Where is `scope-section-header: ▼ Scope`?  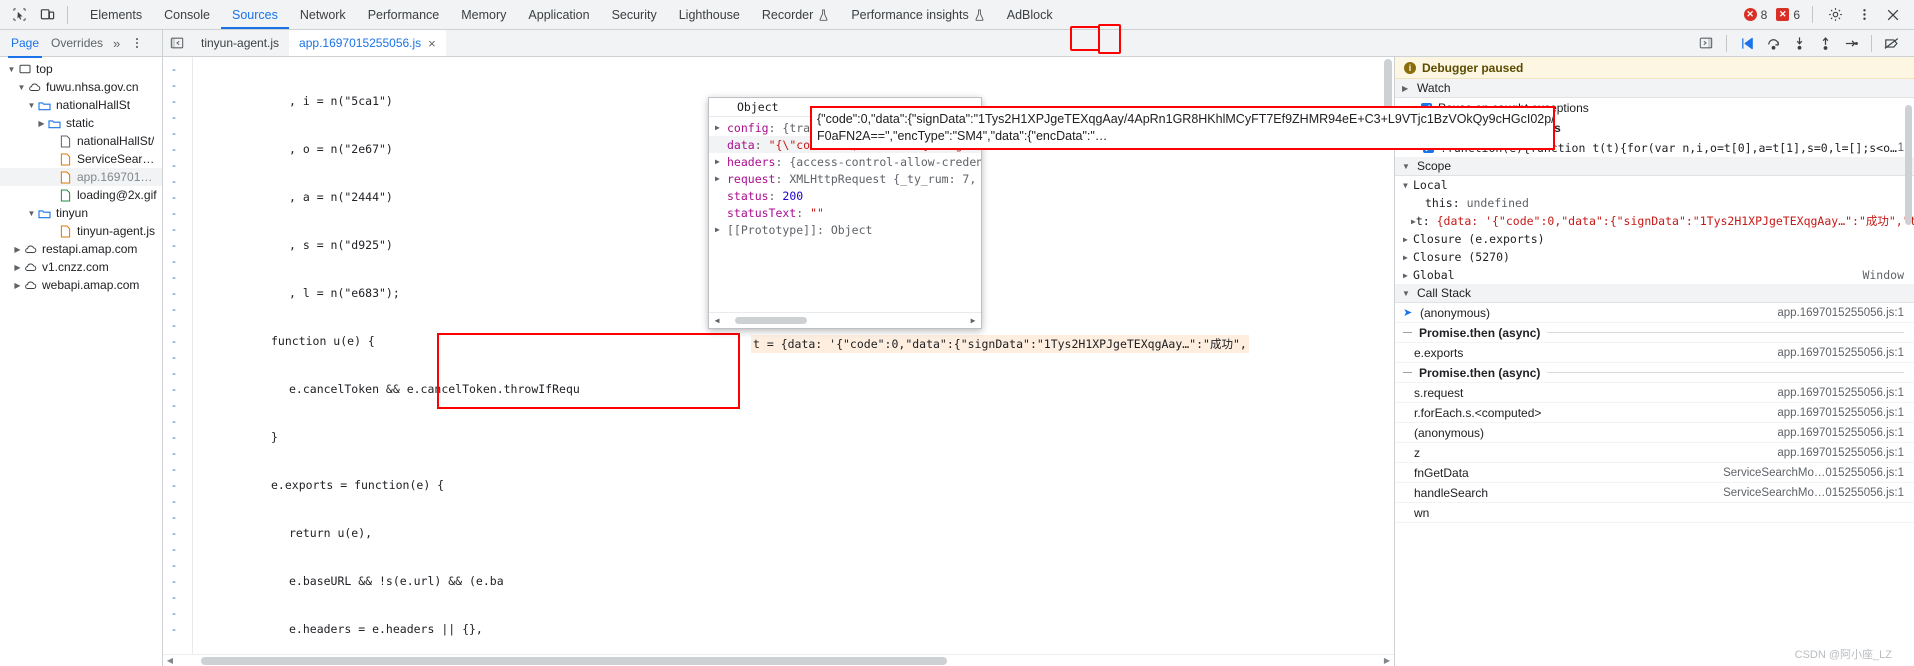
scope-section-header: ▼ Scope is located at coordinates (1654, 166).